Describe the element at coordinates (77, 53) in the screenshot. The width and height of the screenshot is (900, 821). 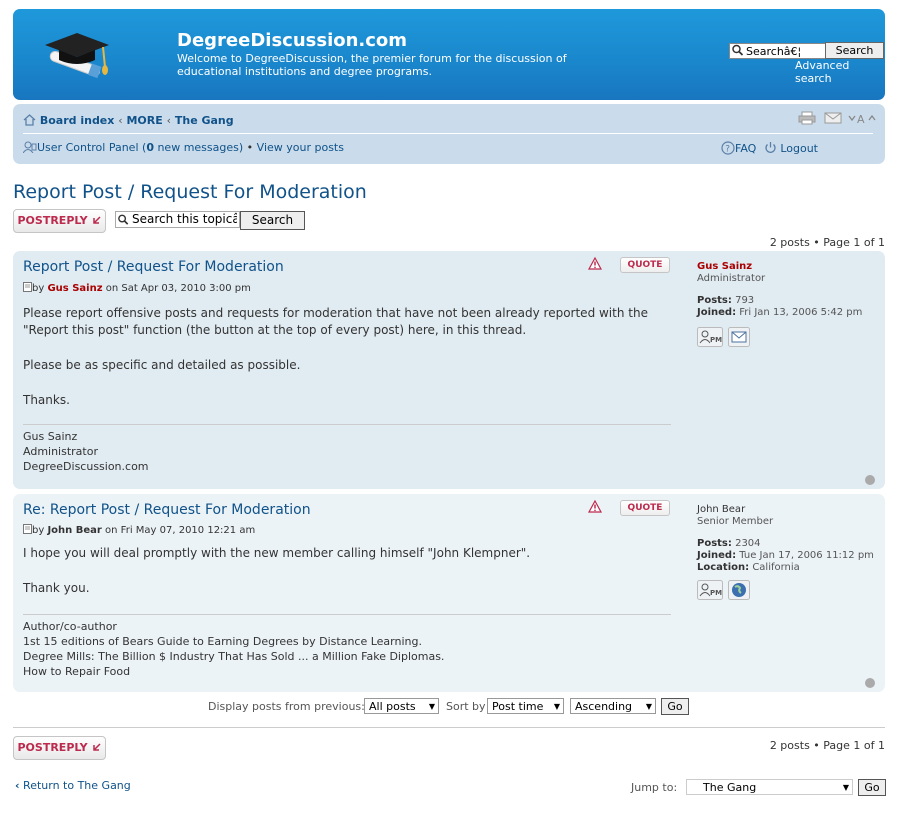
I see `graduation-cap-logo` at that location.